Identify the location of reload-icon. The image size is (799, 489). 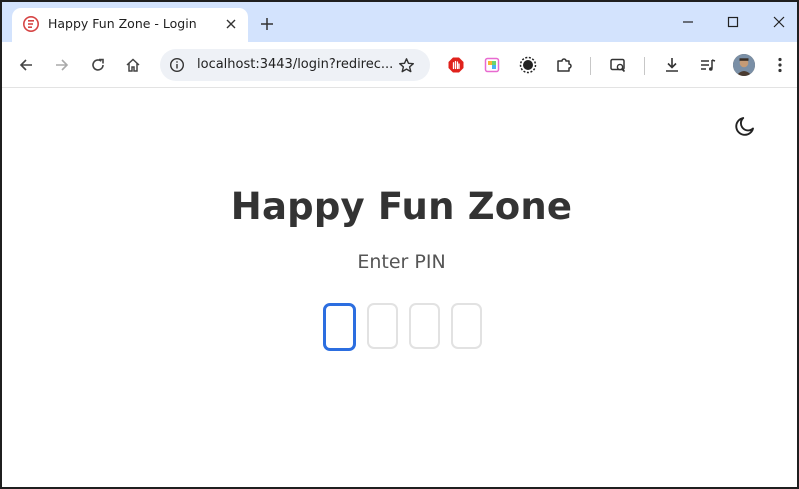
(98, 65).